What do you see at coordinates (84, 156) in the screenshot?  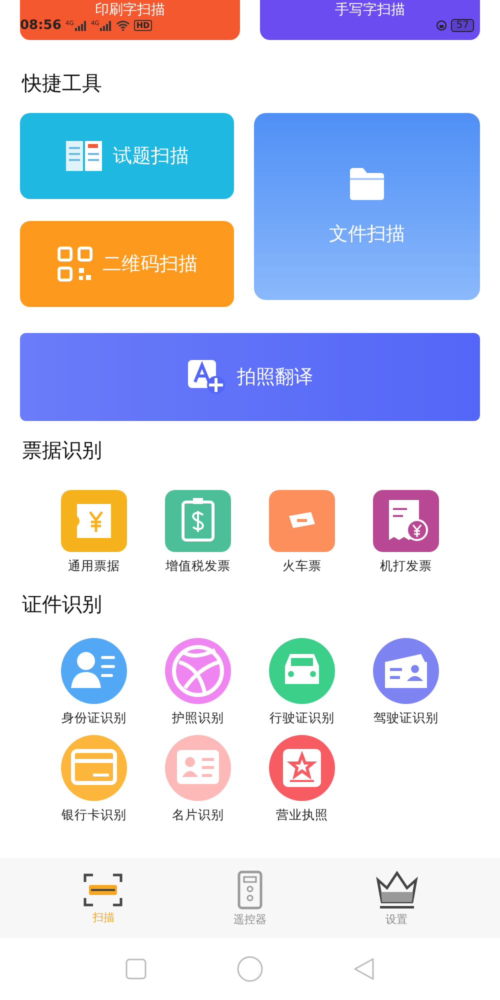 I see `book-icon` at bounding box center [84, 156].